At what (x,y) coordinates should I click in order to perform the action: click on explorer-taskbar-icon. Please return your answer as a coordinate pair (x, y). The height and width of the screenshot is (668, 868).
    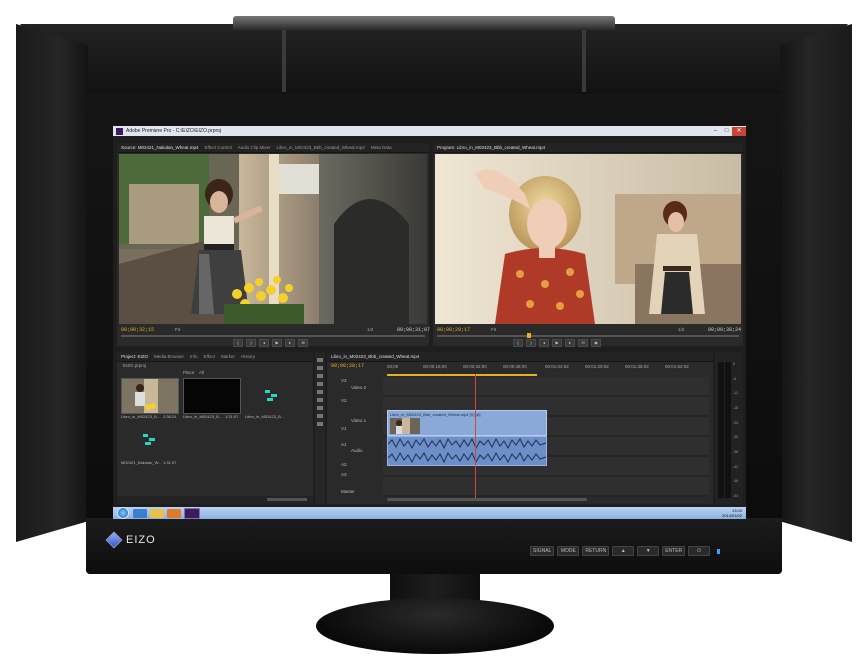
    Looking at the image, I should click on (157, 513).